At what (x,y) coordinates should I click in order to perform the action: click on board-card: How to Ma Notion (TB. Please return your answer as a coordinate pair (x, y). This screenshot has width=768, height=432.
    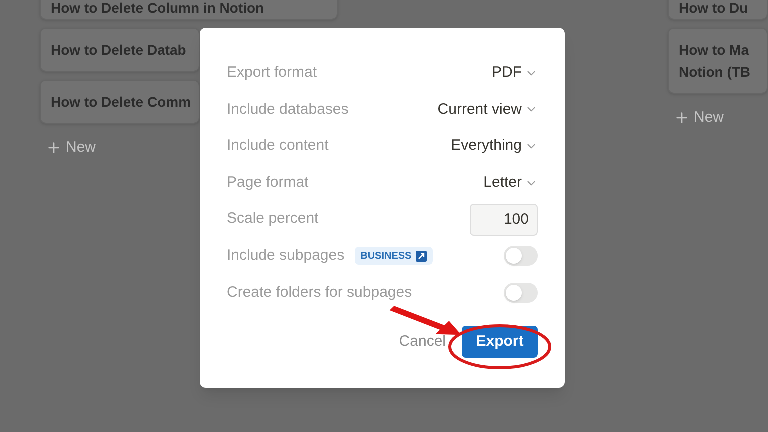
    Looking at the image, I should click on (718, 61).